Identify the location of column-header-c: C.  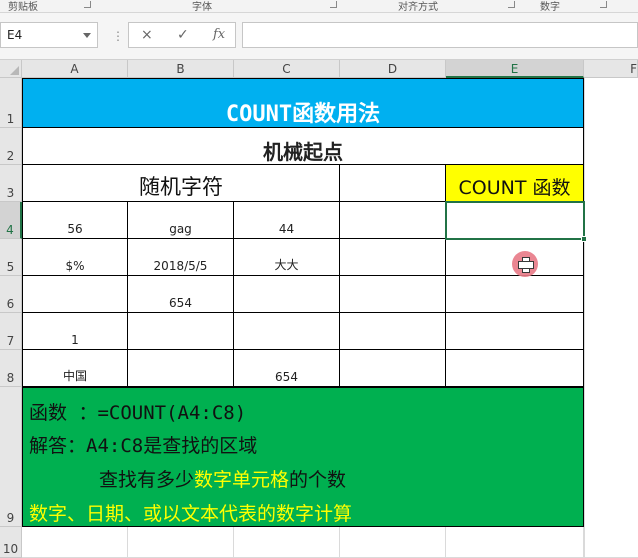
(287, 69).